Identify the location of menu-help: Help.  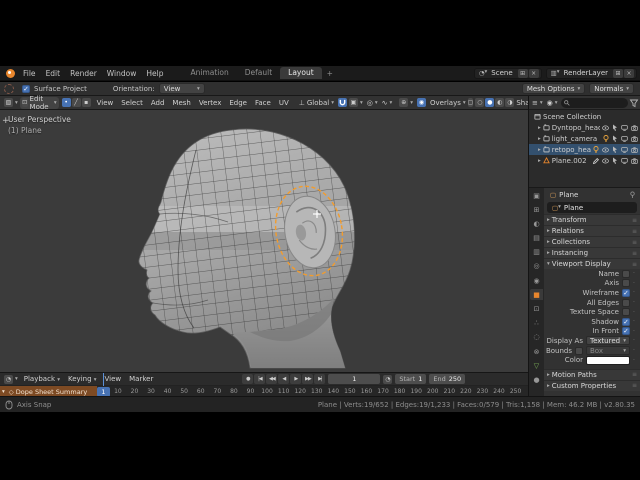
(154, 73).